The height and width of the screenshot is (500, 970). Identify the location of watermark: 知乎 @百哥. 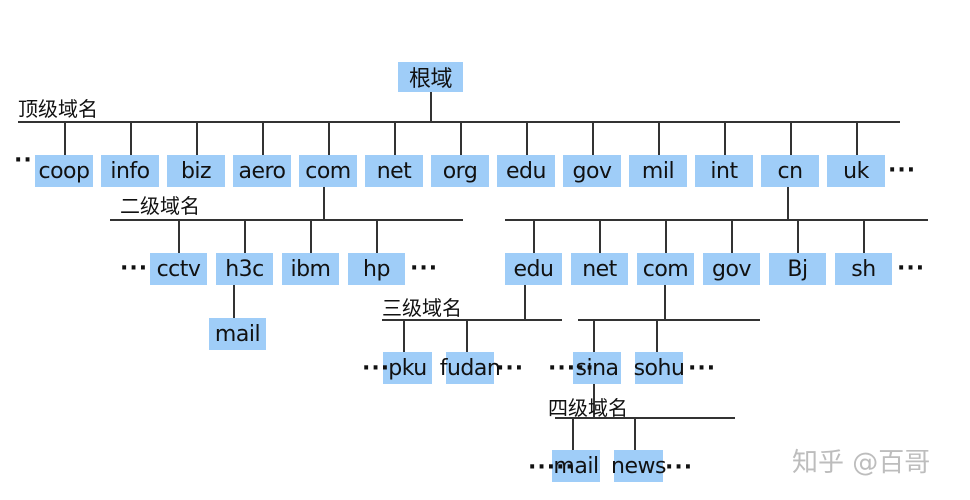
(861, 463).